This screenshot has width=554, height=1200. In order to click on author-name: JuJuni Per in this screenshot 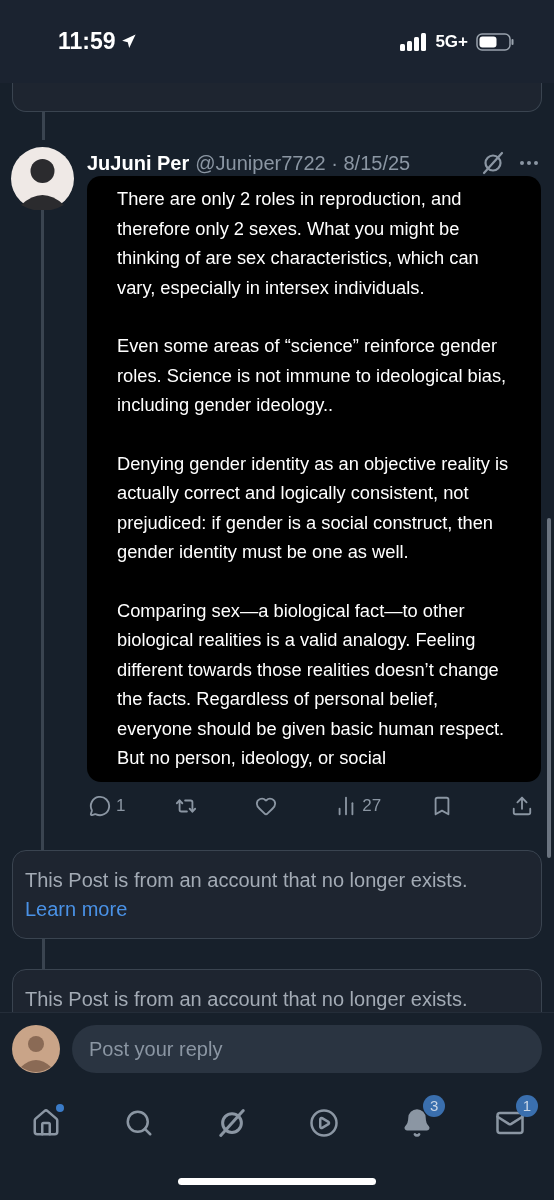, I will do `click(138, 163)`.